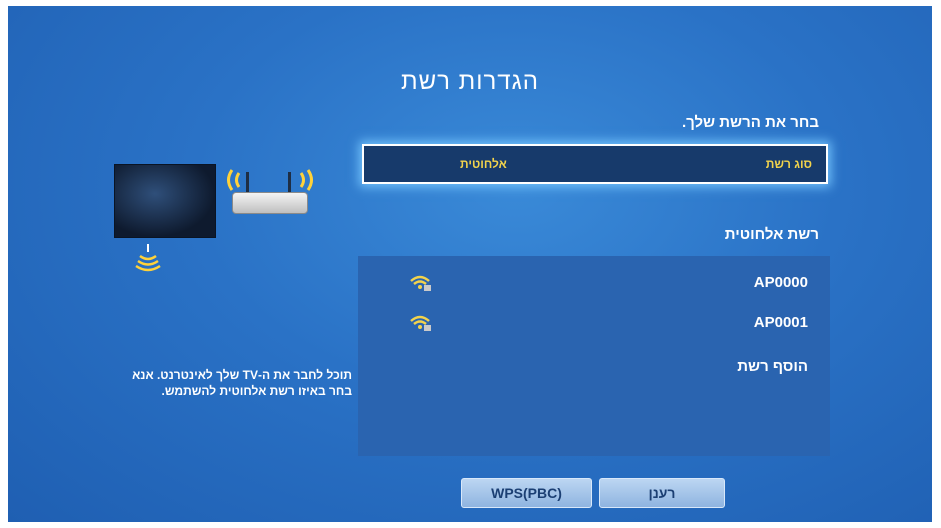 This screenshot has width=941, height=528. What do you see at coordinates (165, 201) in the screenshot?
I see `tv-illustration` at bounding box center [165, 201].